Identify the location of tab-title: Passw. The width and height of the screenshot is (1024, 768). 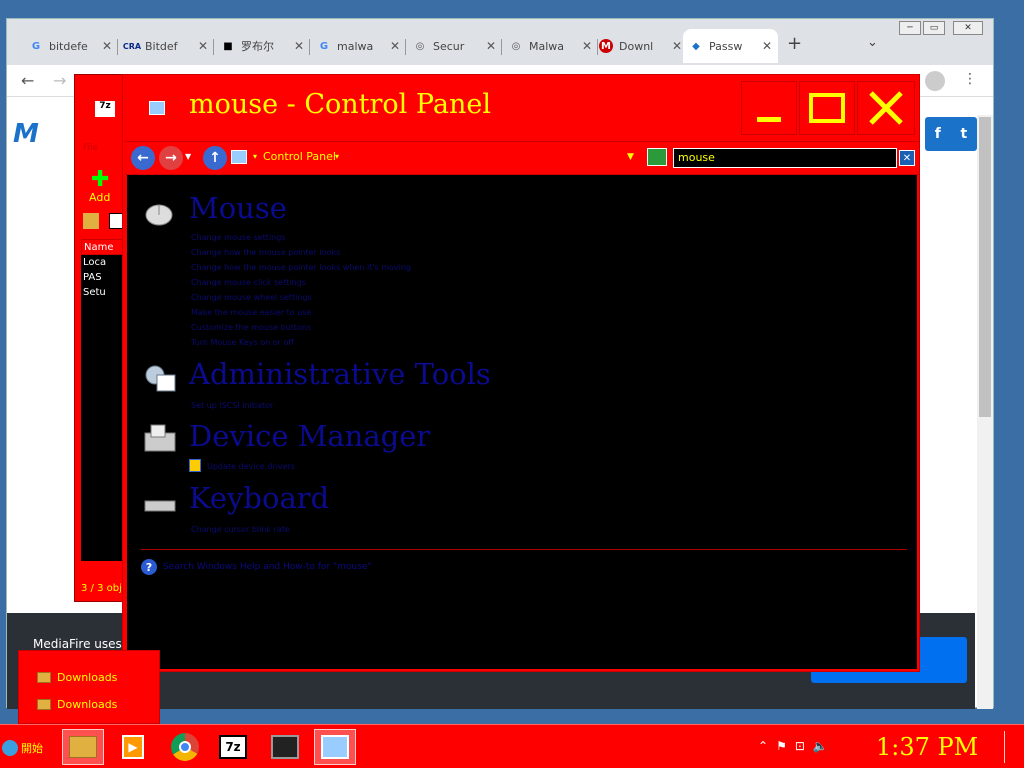
(726, 46).